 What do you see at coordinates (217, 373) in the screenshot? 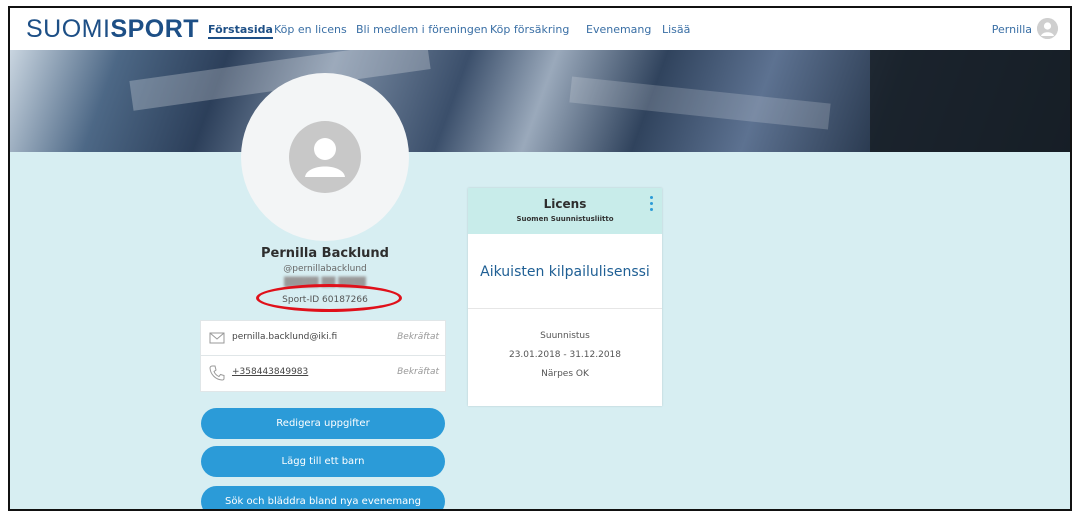
I see `phone-icon` at bounding box center [217, 373].